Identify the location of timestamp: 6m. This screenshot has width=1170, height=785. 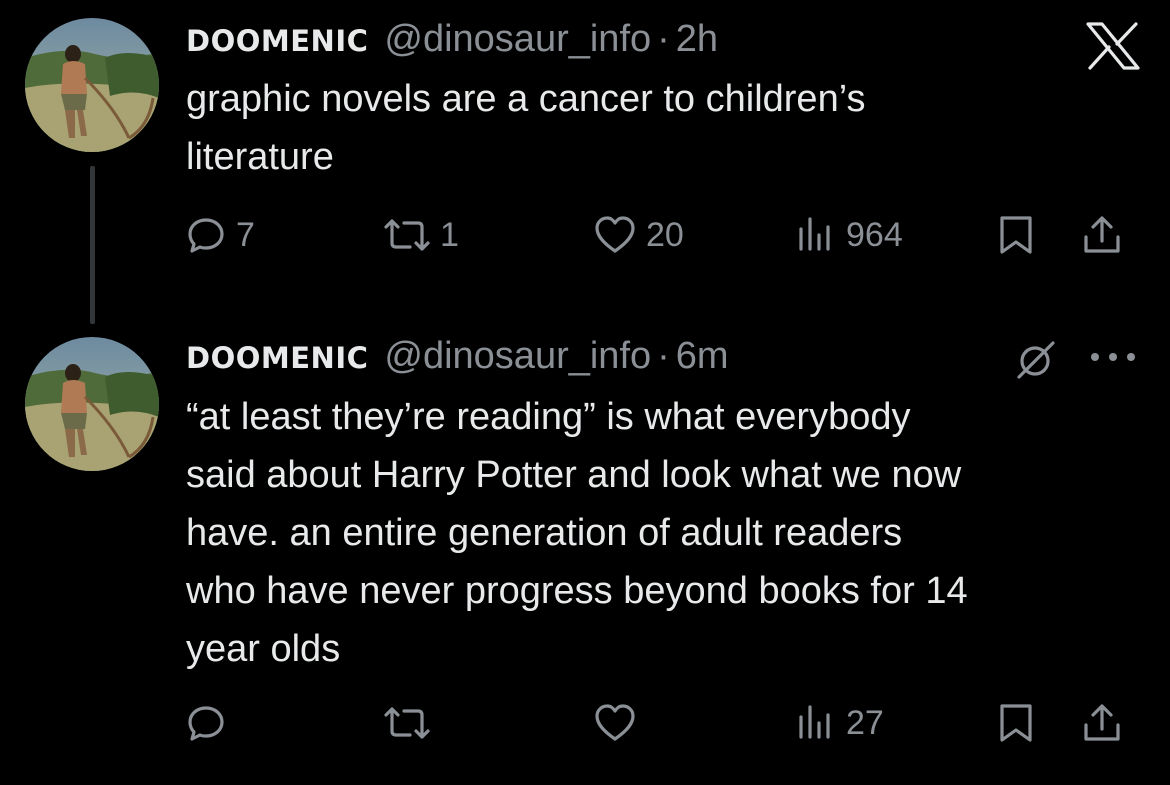
(702, 356).